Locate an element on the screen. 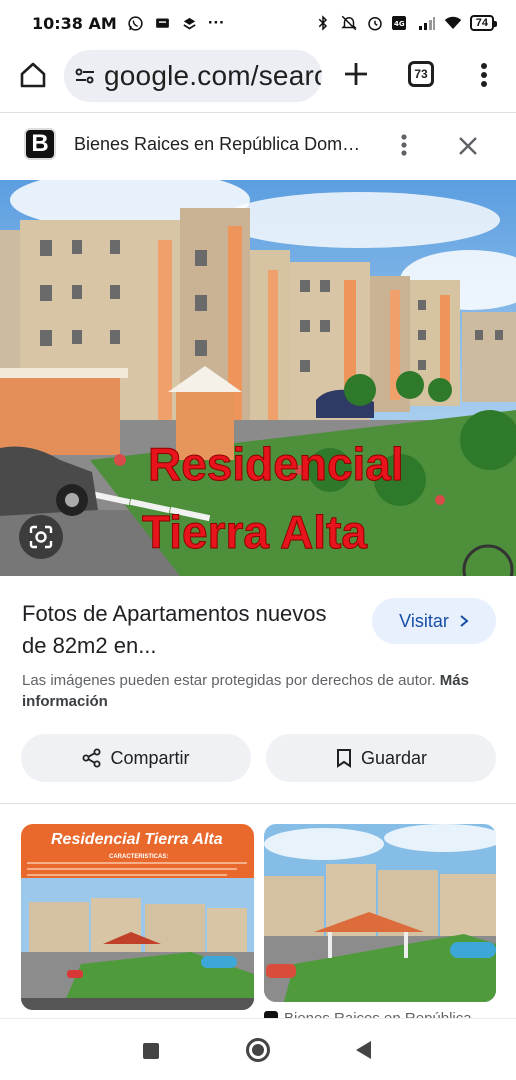 This screenshot has width=516, height=1080. source-header: B Bienes Raices en República Dominicana is located at coordinates (258, 146).